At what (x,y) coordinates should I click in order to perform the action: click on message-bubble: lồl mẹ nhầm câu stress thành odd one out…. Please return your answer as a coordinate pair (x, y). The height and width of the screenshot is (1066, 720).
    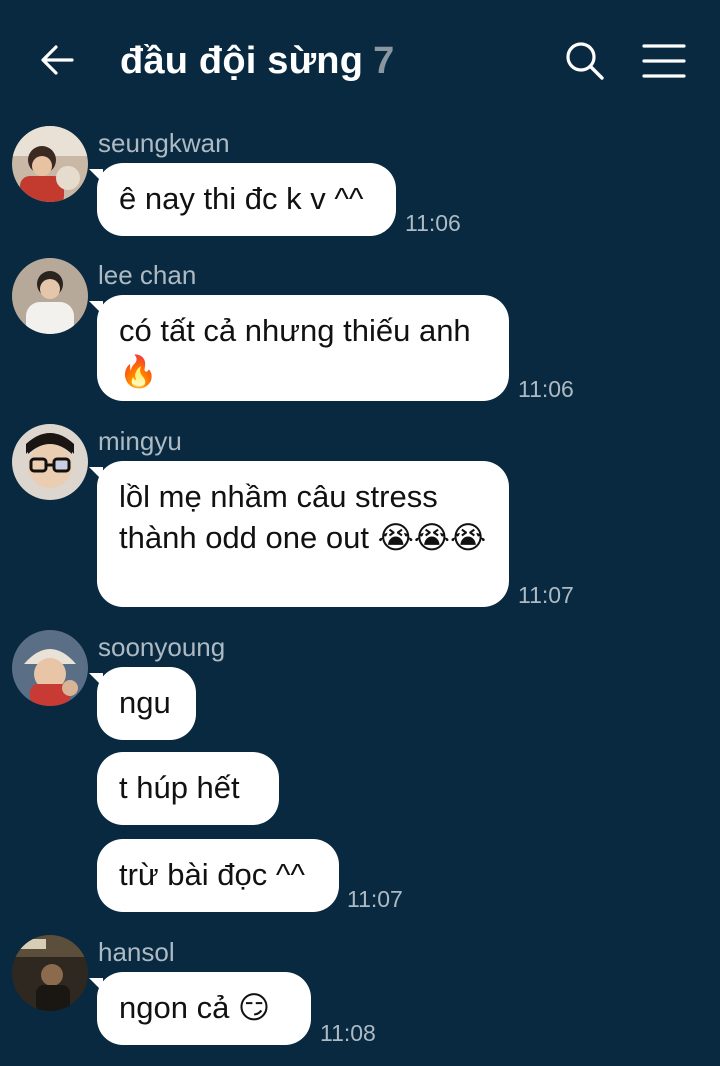
    Looking at the image, I should click on (299, 534).